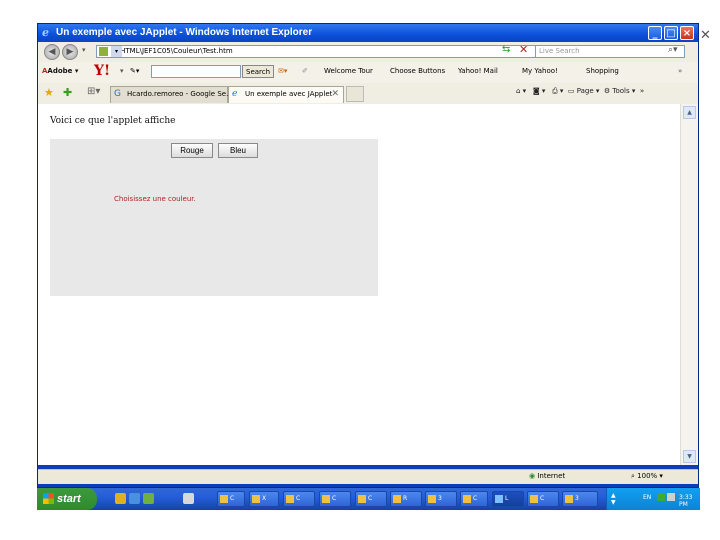 This screenshot has height=540, width=720. Describe the element at coordinates (289, 94) in the screenshot. I see `tab-label: Un exemple avec JApplet` at that location.